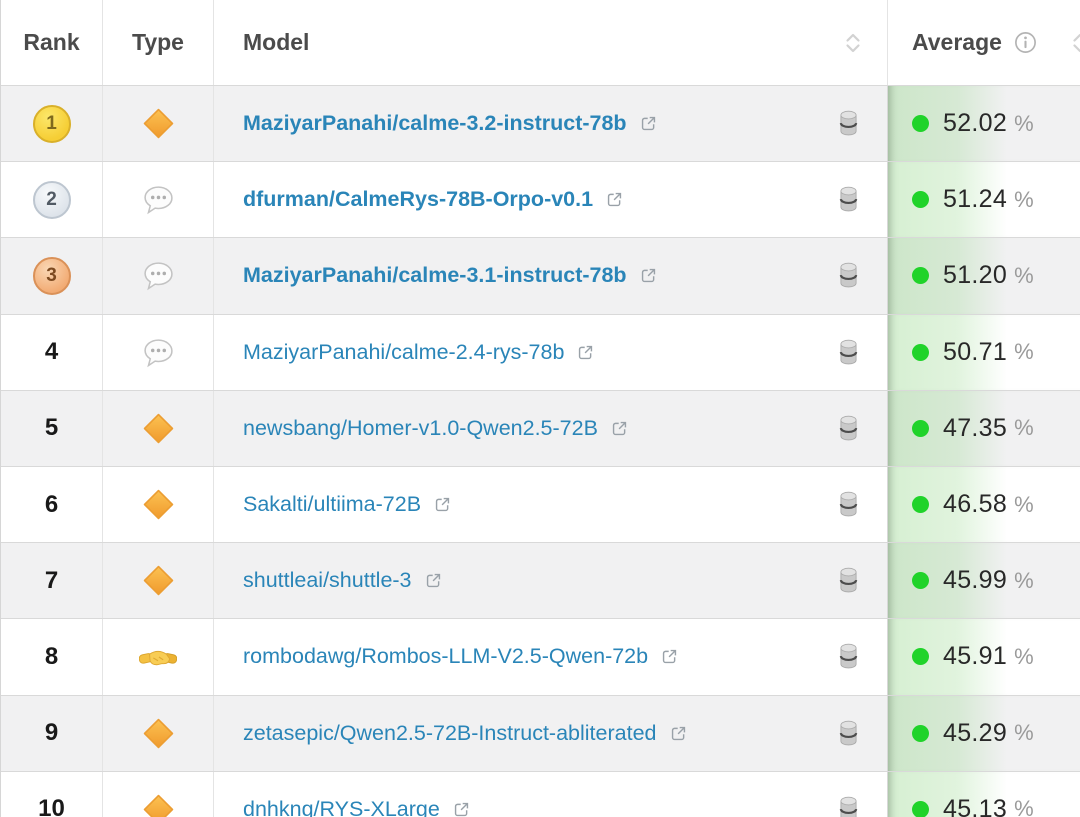 This screenshot has width=1080, height=817. What do you see at coordinates (52, 42) in the screenshot?
I see `column-header-rank: Rank` at bounding box center [52, 42].